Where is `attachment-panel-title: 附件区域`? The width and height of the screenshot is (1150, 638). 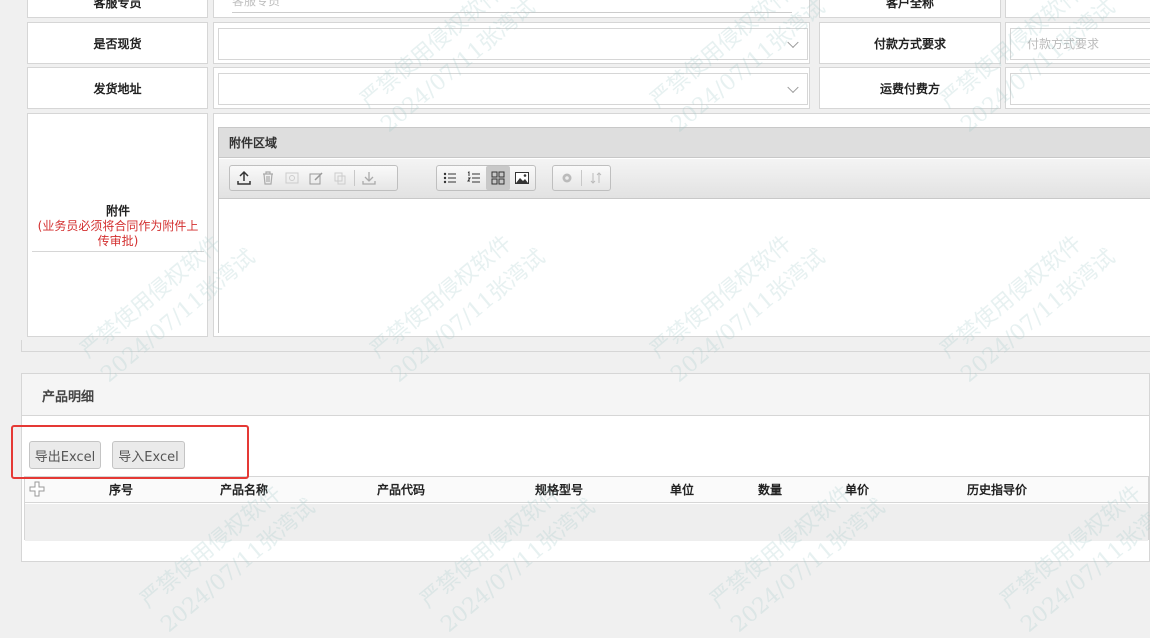 attachment-panel-title: 附件区域 is located at coordinates (253, 143).